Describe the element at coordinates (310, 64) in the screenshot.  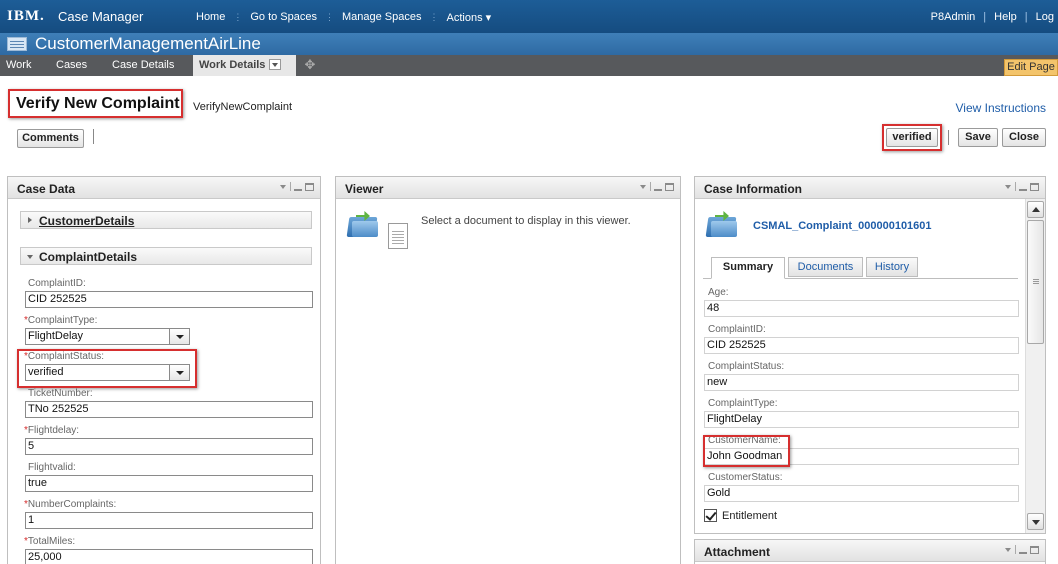
I see `add-tab-icon: ✥` at that location.